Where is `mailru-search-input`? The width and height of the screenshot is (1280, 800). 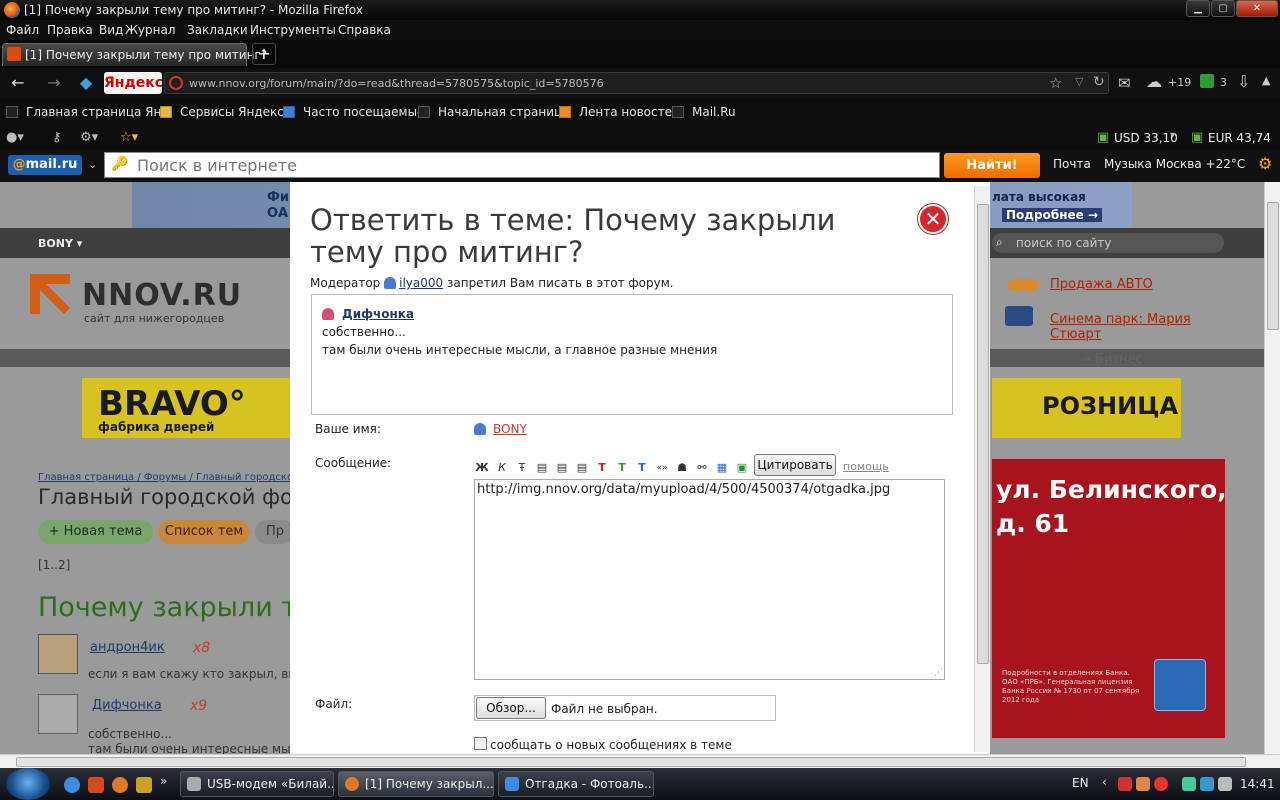
mailru-search-input is located at coordinates (532, 165).